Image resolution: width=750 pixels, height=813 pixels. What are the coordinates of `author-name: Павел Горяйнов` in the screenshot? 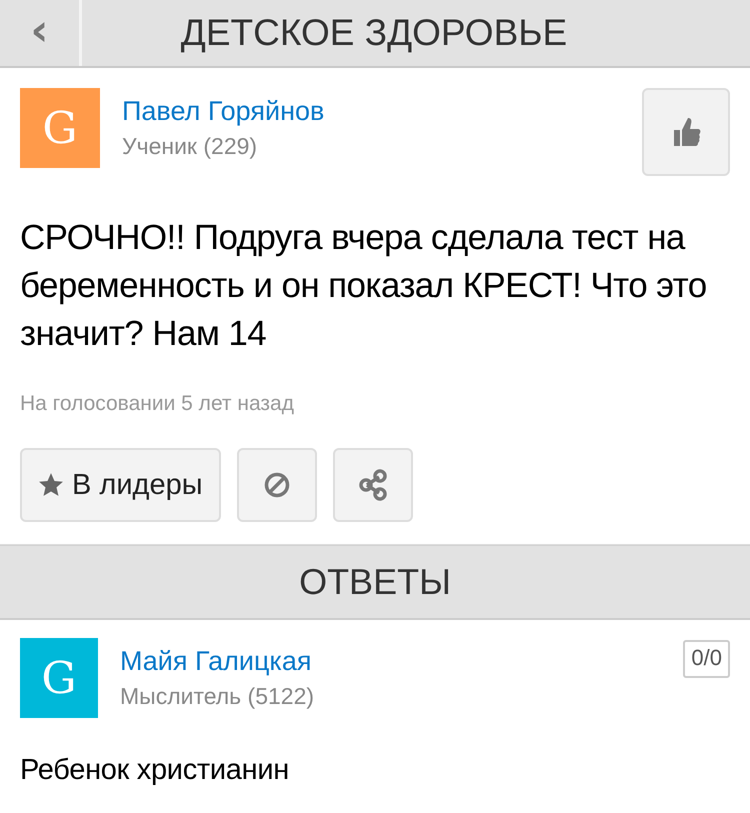 It's located at (223, 111).